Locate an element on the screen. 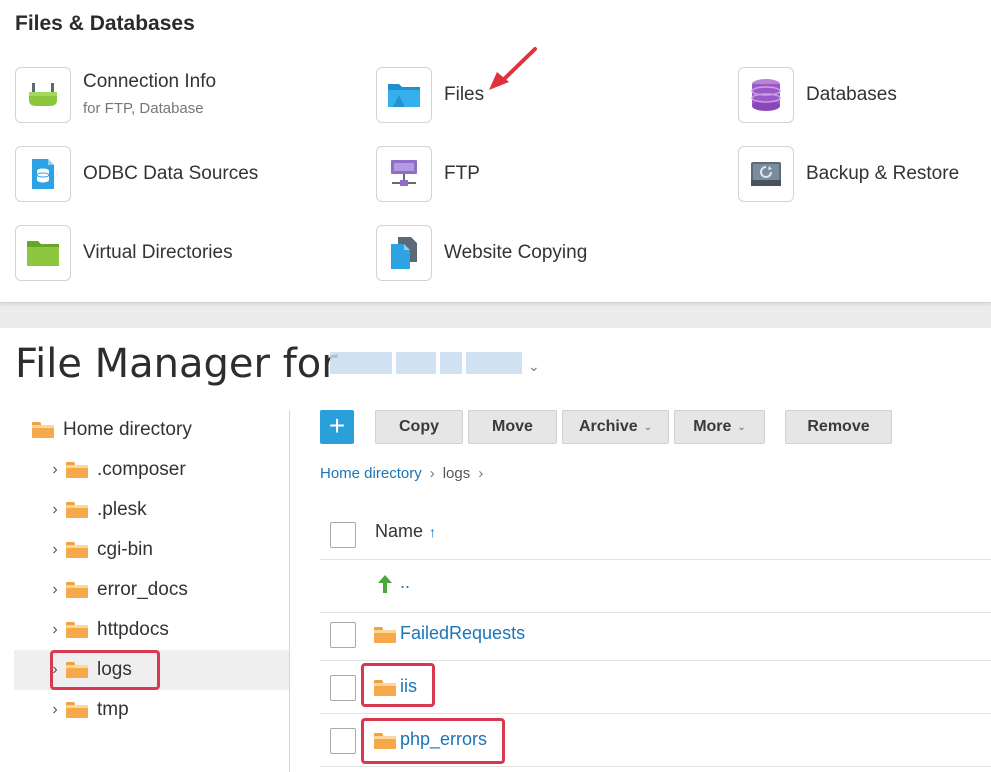  go-up-arrow-icon is located at coordinates (385, 584).